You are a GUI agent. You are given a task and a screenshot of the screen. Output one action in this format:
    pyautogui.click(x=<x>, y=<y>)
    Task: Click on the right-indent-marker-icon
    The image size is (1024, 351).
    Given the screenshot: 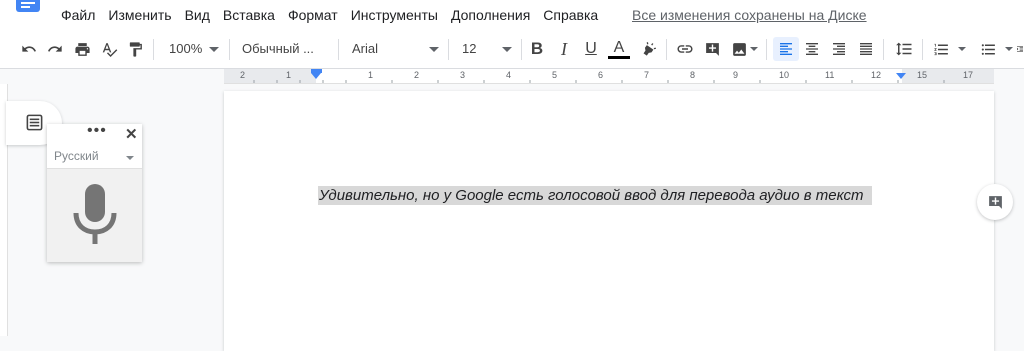 What is the action you would take?
    pyautogui.click(x=901, y=76)
    